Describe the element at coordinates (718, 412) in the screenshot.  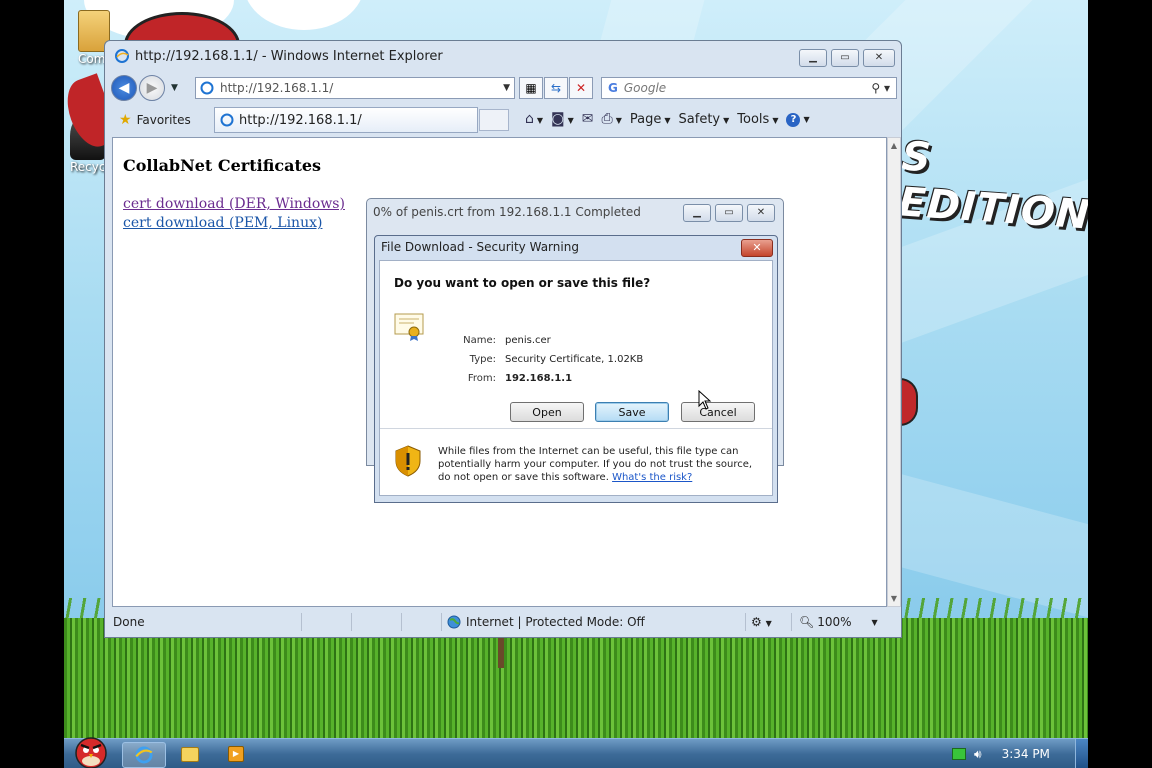
I see `cancel-button: Cancel` at that location.